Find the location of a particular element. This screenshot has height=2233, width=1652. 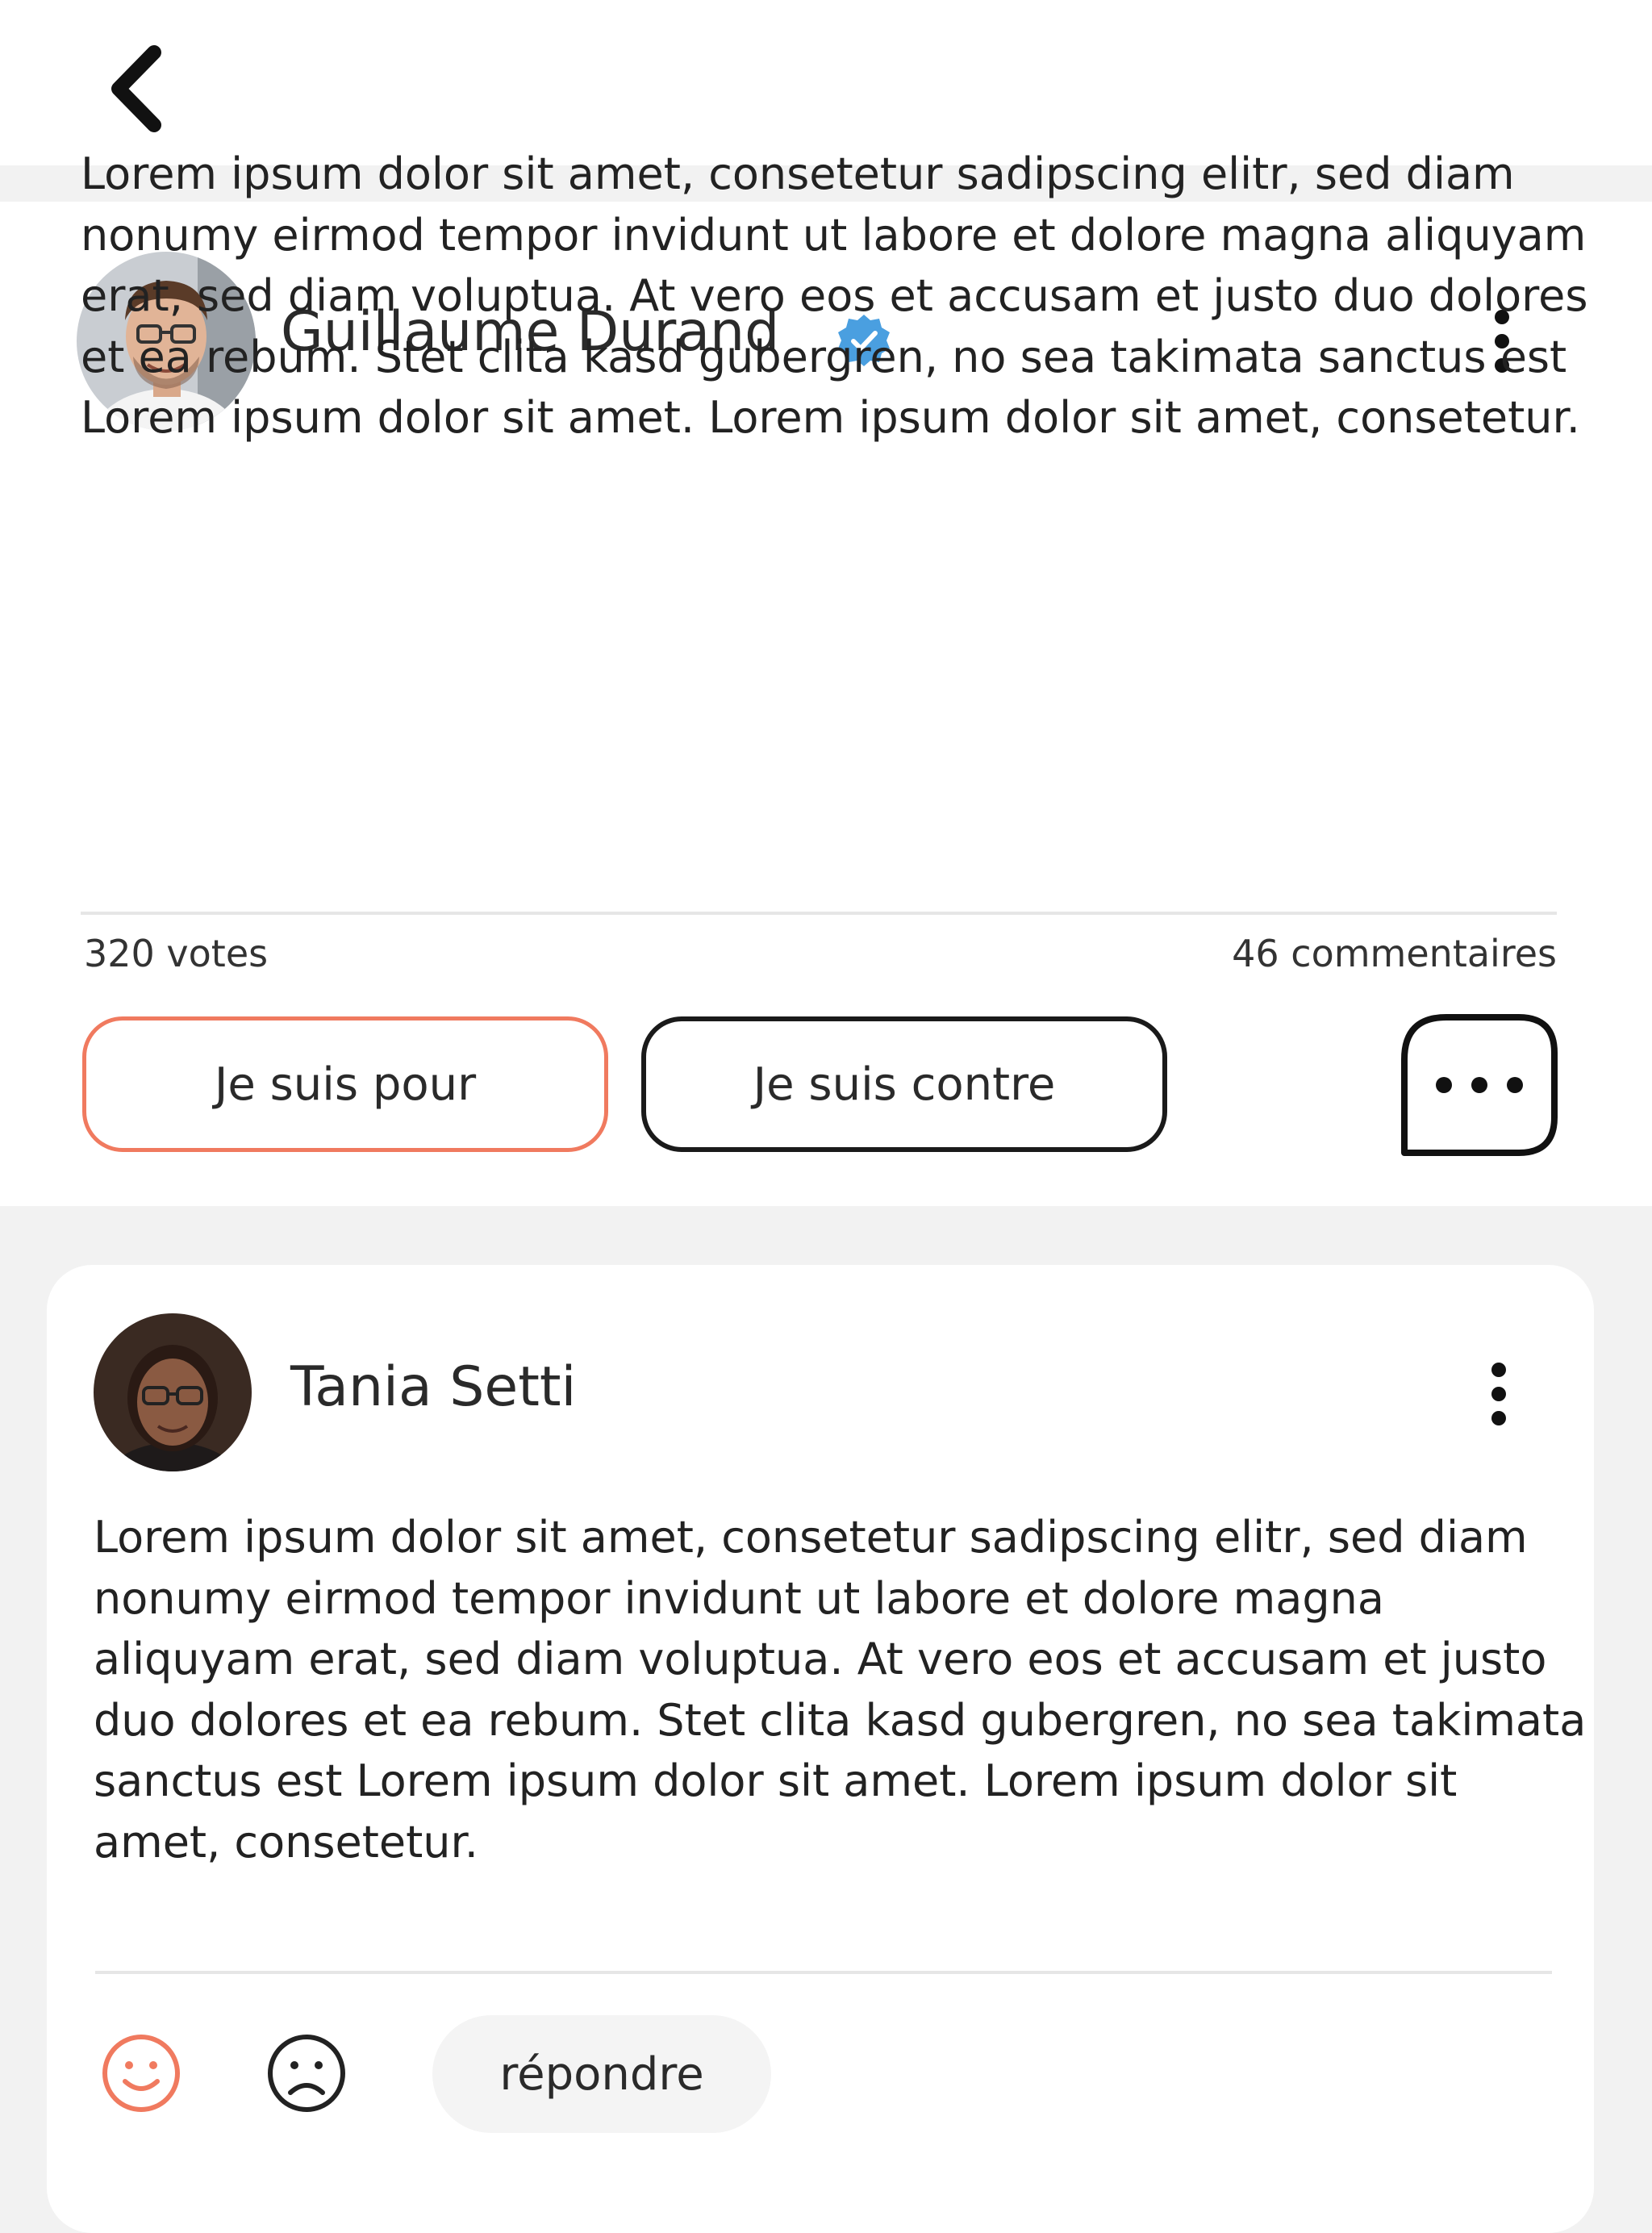

author-name: Tania Setti is located at coordinates (433, 1387).